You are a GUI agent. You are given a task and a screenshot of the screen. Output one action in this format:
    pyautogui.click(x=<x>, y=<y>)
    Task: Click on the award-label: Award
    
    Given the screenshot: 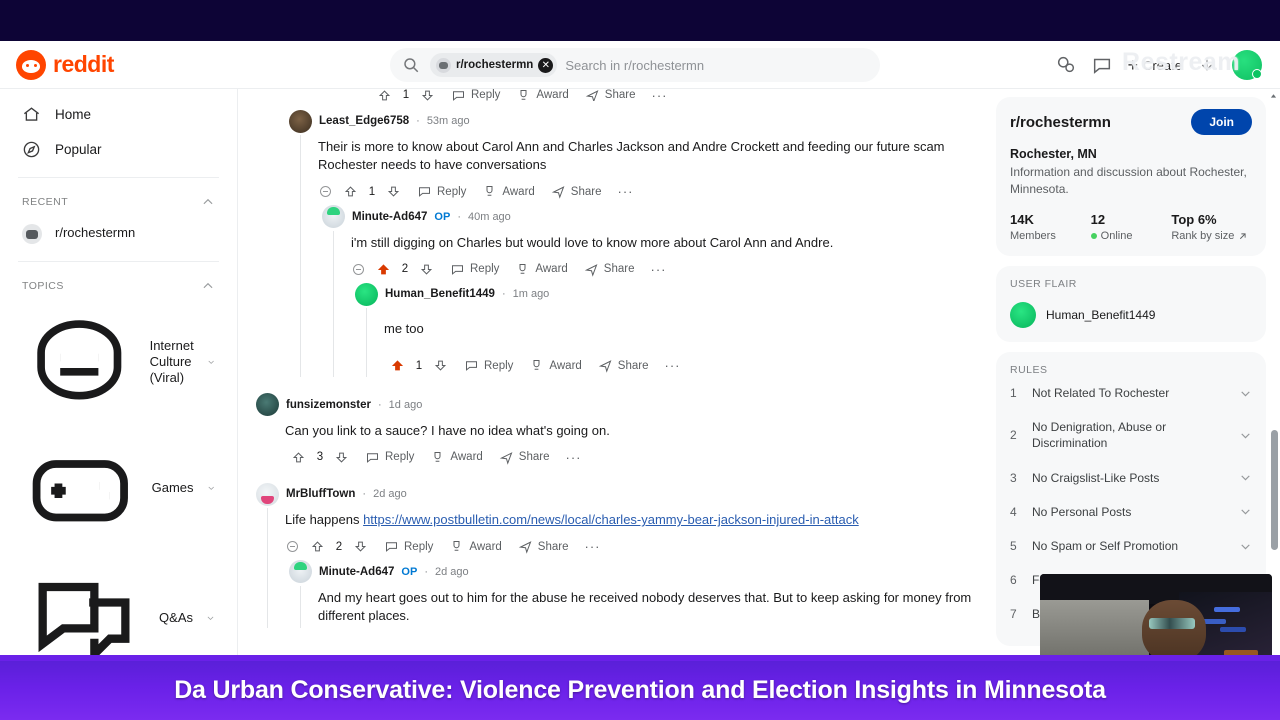 What is the action you would take?
    pyautogui.click(x=551, y=269)
    